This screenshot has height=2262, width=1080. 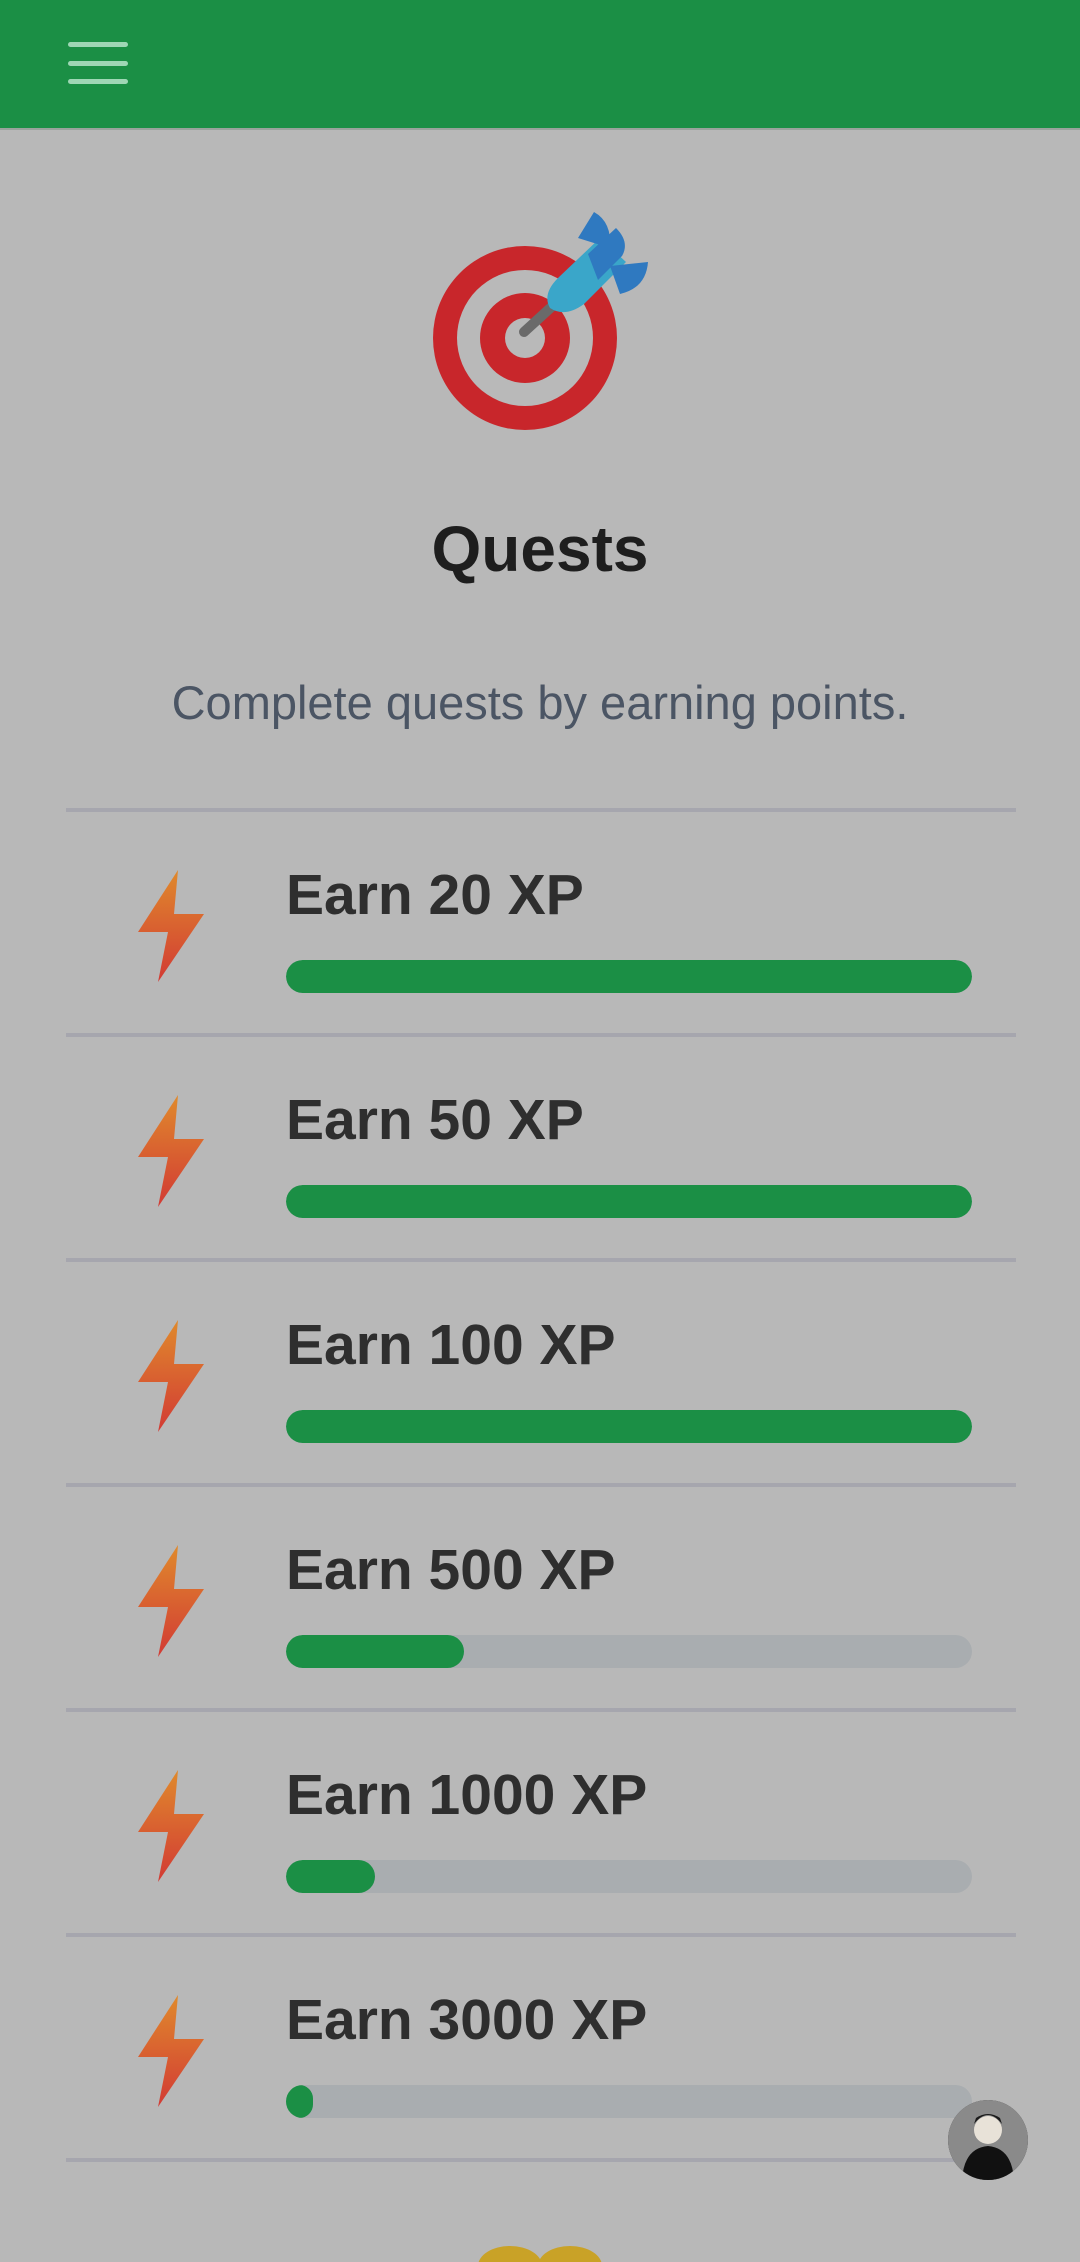 I want to click on top-app-bar, so click(x=540, y=65).